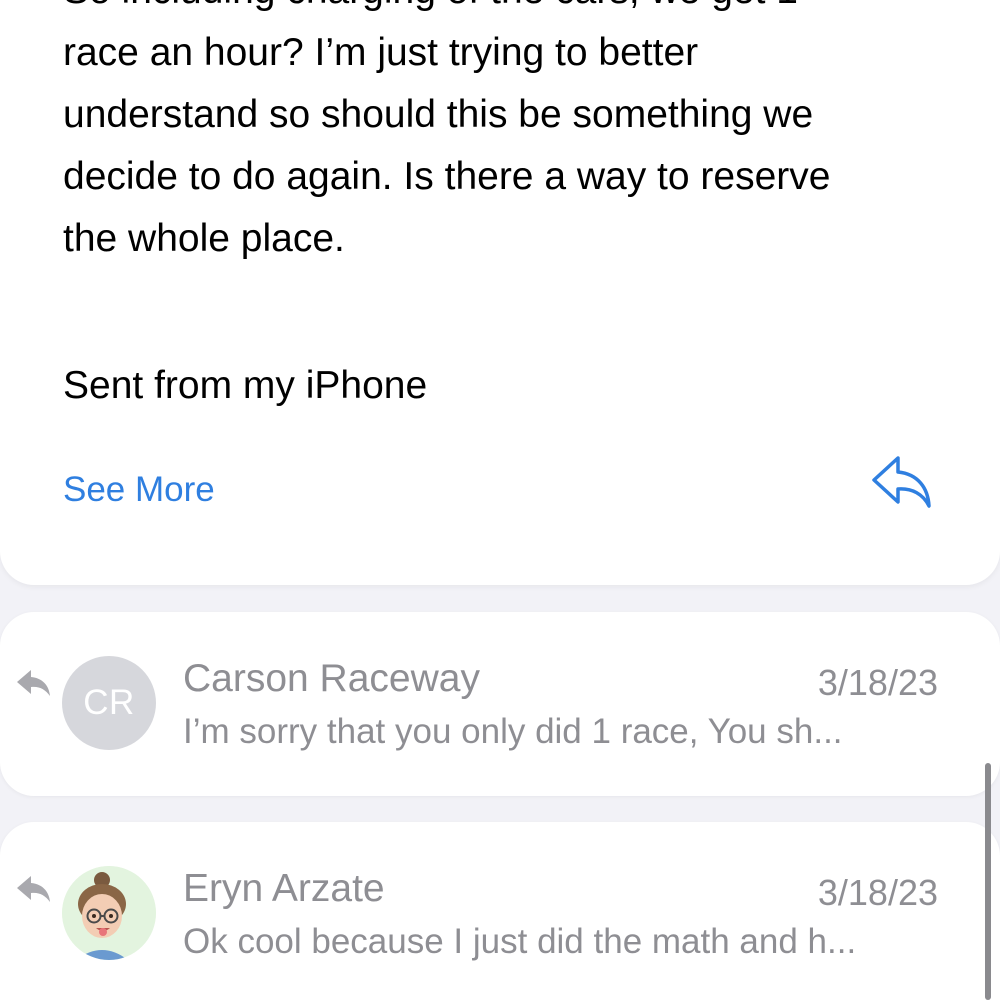 Image resolution: width=1000 pixels, height=1000 pixels. I want to click on avatar: CR, so click(109, 703).